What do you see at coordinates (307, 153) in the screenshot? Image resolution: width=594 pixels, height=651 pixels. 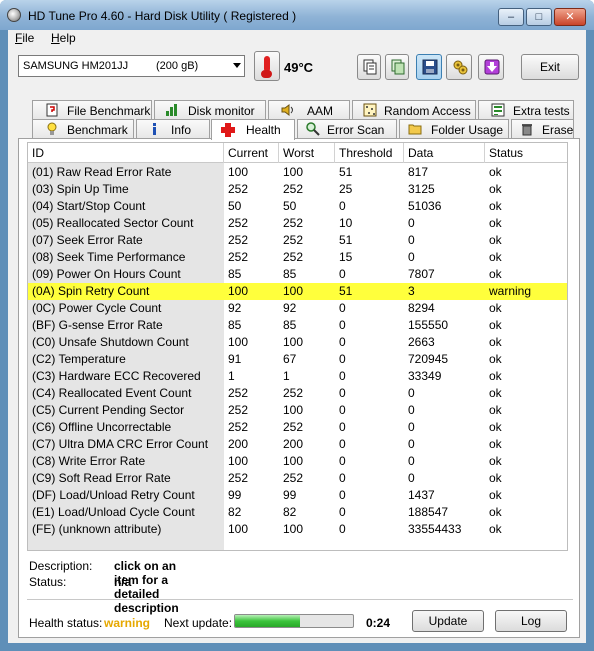 I see `col-header-worst: Worst` at bounding box center [307, 153].